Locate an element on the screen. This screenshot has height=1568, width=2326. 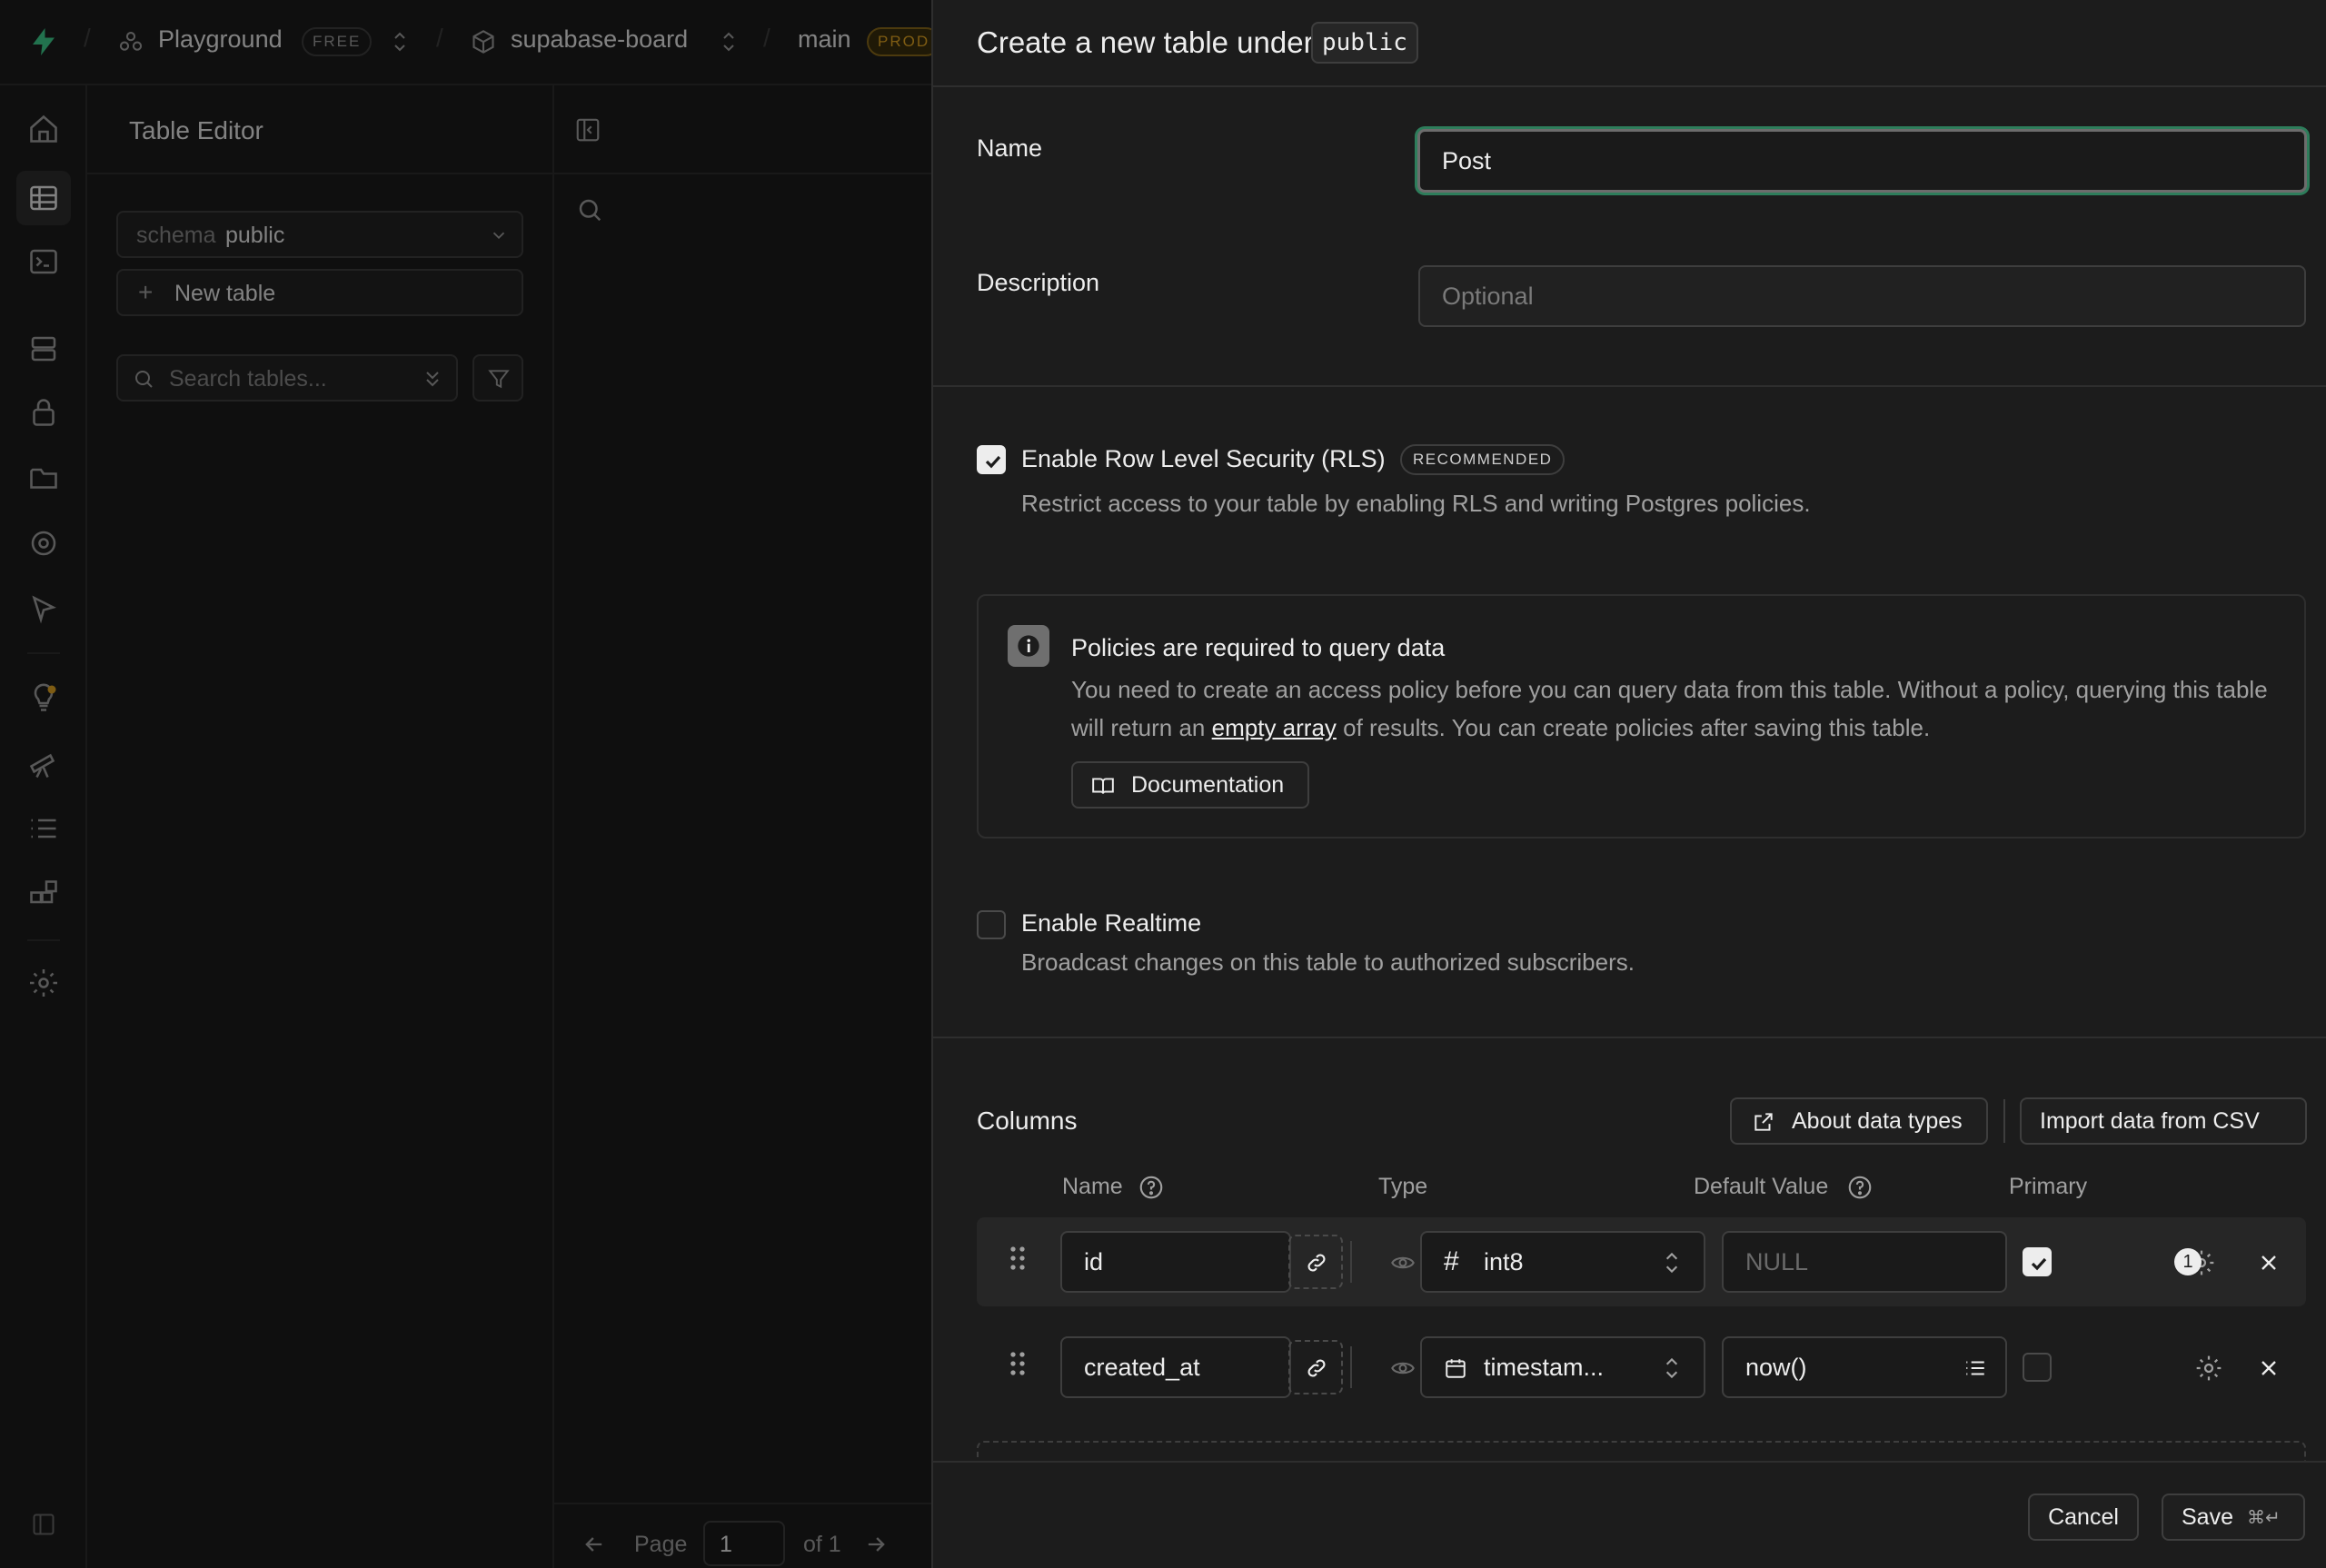
schema-chip: public is located at coordinates (1364, 43).